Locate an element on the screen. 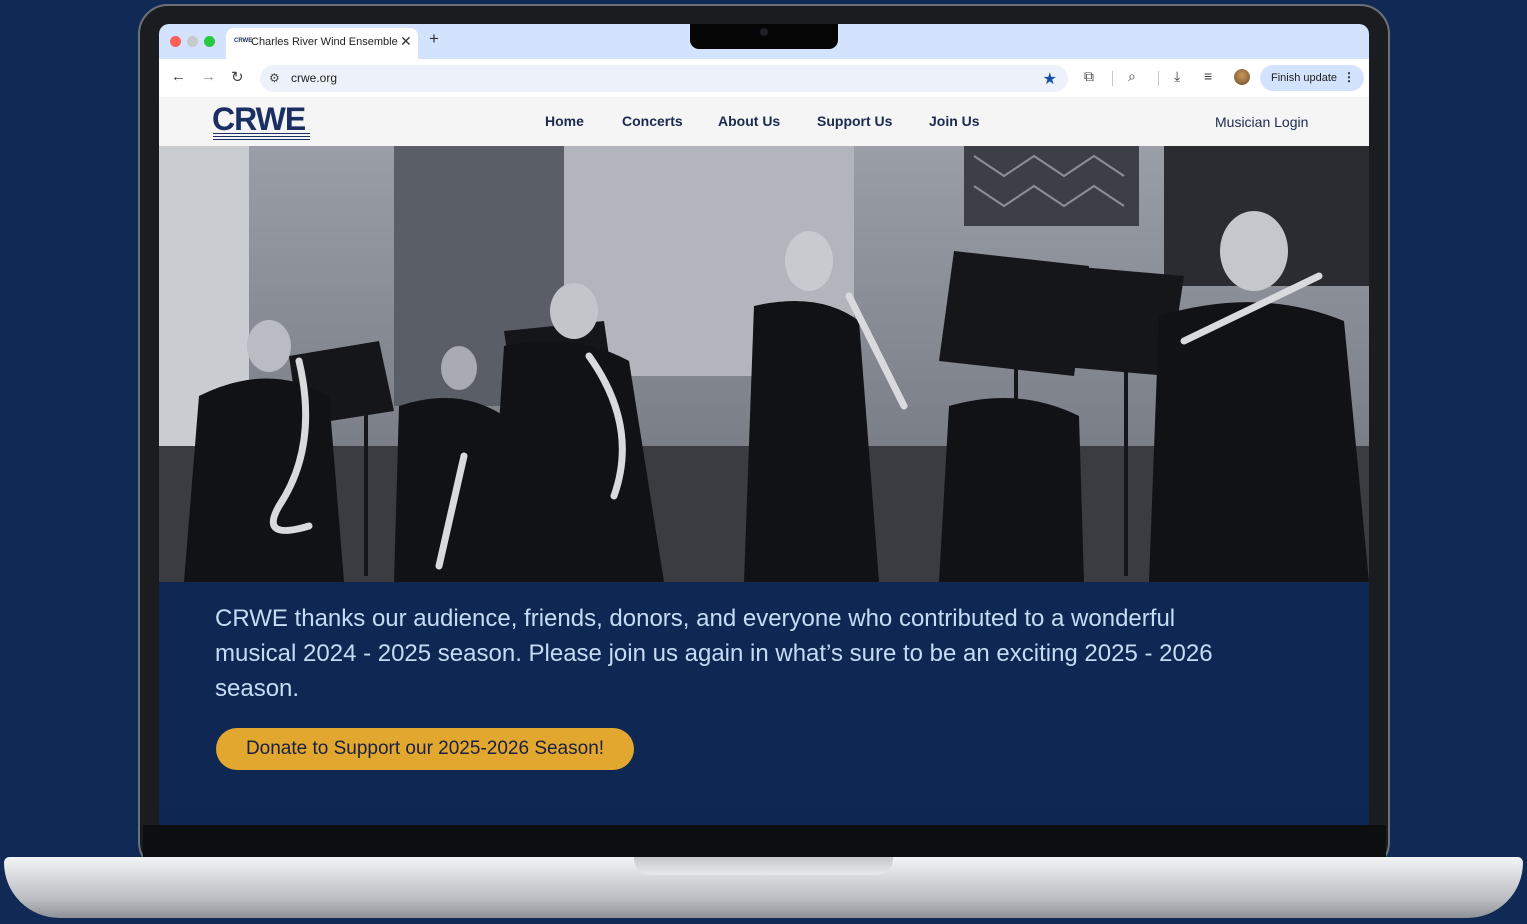 The width and height of the screenshot is (1527, 924). extensions-icon: ⧉ is located at coordinates (1089, 76).